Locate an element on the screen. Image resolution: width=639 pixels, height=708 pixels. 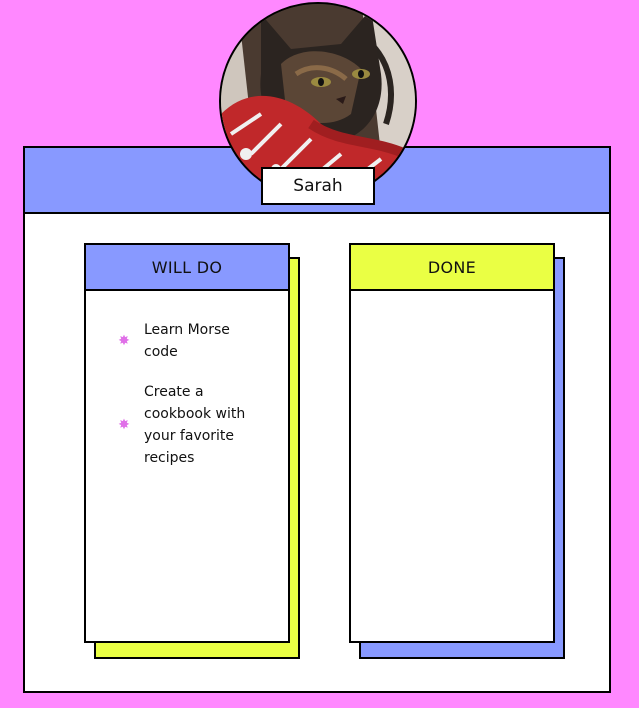
done-header: DONE is located at coordinates (452, 268).